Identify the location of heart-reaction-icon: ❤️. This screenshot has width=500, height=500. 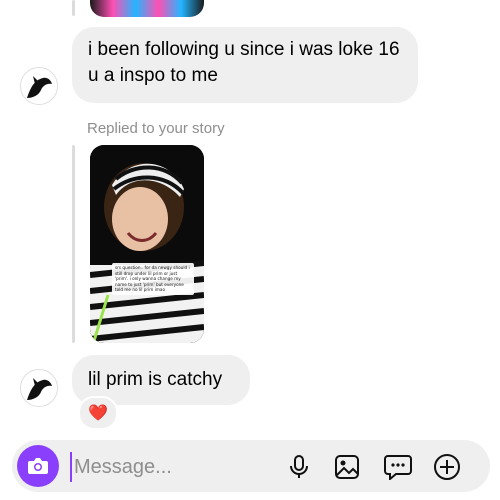
(98, 413).